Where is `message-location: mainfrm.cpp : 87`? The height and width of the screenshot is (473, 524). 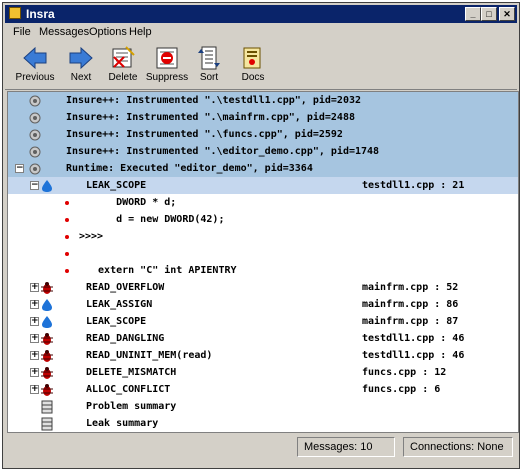
message-location: mainfrm.cpp : 87 is located at coordinates (410, 321).